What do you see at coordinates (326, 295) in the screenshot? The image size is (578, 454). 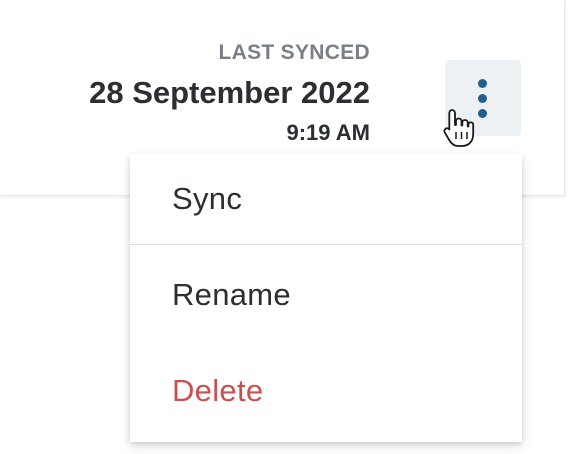 I see `menu-item-rename: Rename` at bounding box center [326, 295].